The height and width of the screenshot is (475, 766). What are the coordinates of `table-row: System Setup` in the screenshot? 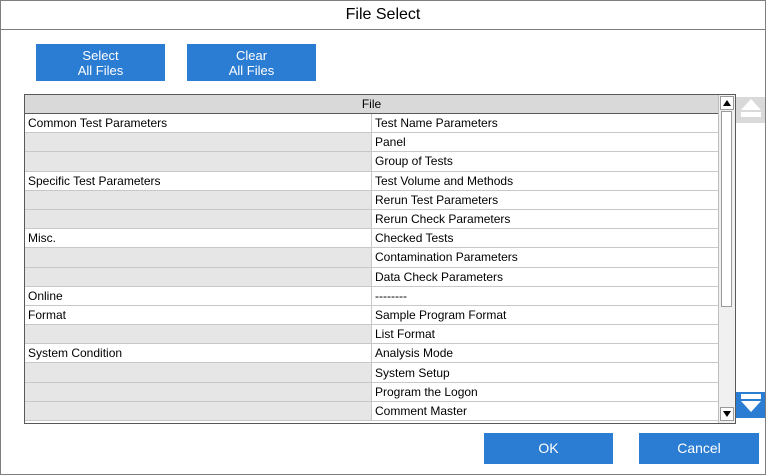 It's located at (371, 373).